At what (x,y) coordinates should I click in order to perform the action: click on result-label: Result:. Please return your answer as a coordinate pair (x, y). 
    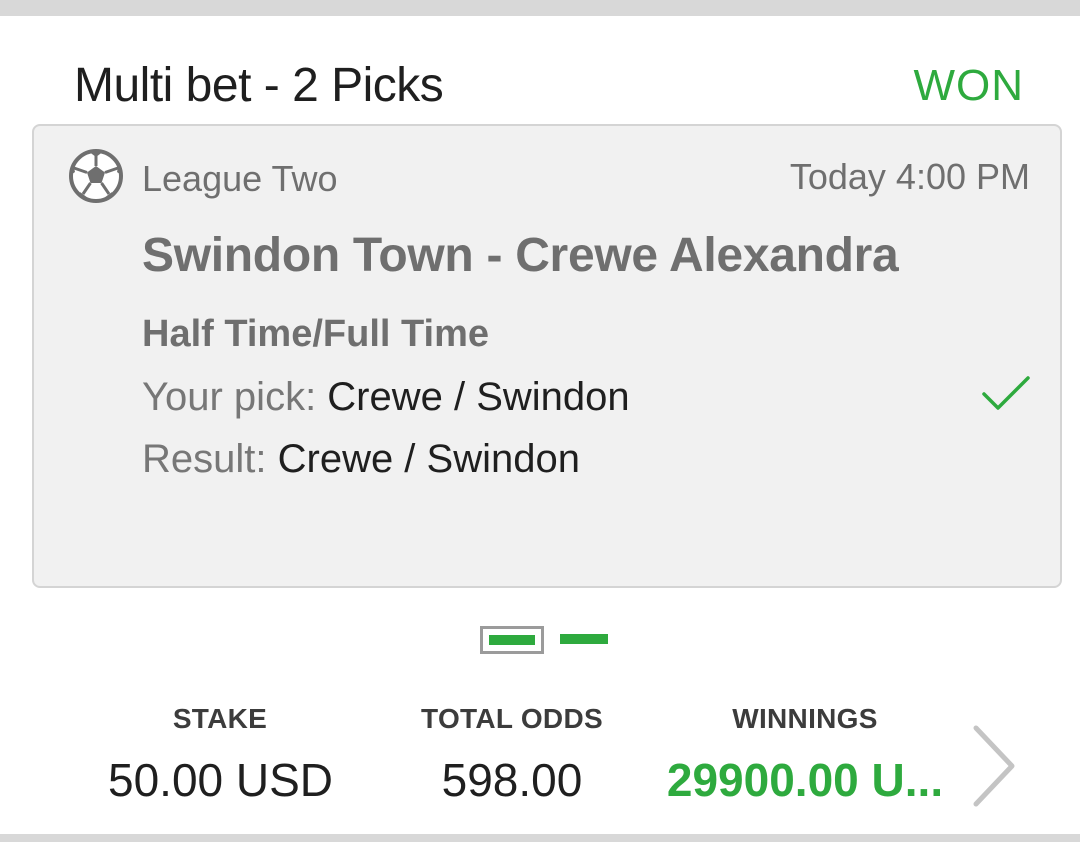
    Looking at the image, I should click on (210, 459).